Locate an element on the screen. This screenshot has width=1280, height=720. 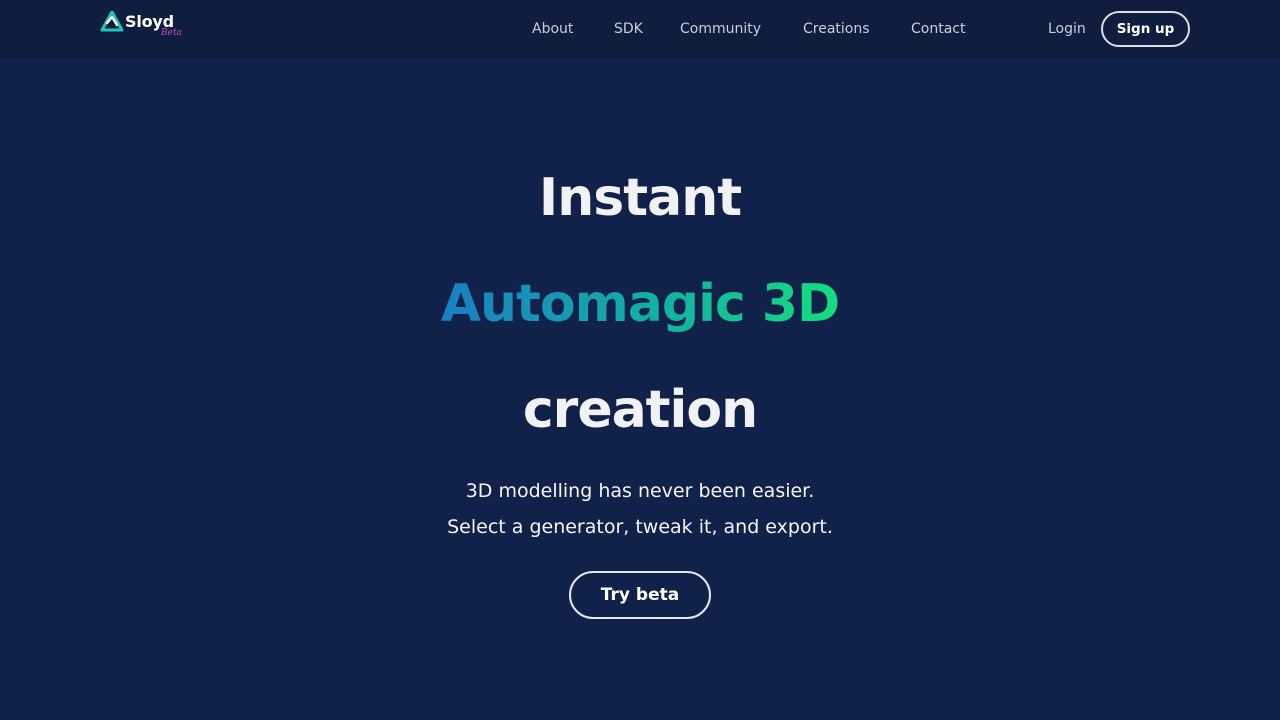
signup-button: Sign up is located at coordinates (1145, 29).